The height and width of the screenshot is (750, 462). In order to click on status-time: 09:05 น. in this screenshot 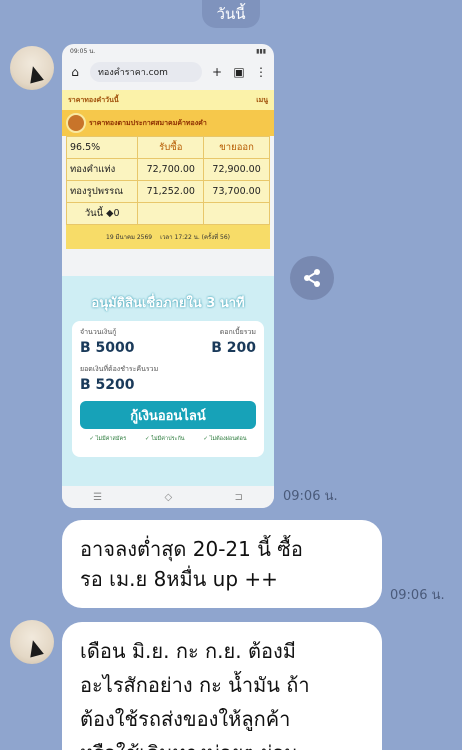, I will do `click(83, 51)`.